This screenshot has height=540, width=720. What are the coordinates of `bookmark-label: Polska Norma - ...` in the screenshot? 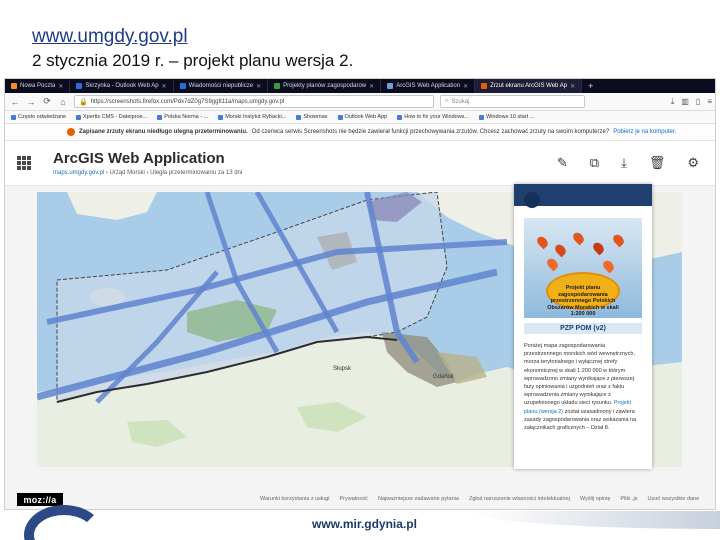 It's located at (186, 117).